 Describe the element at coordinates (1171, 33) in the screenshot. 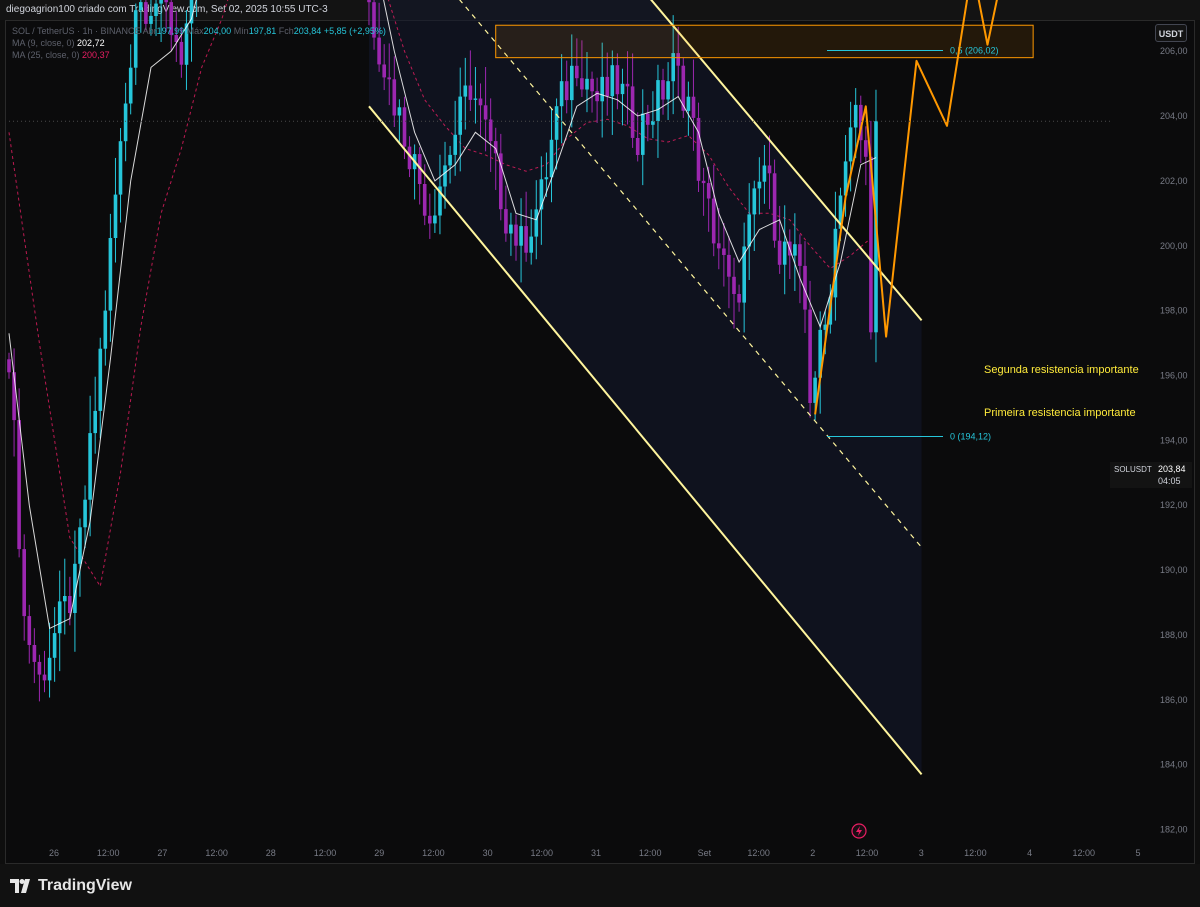

I see `currency-unit-button: USDT` at that location.